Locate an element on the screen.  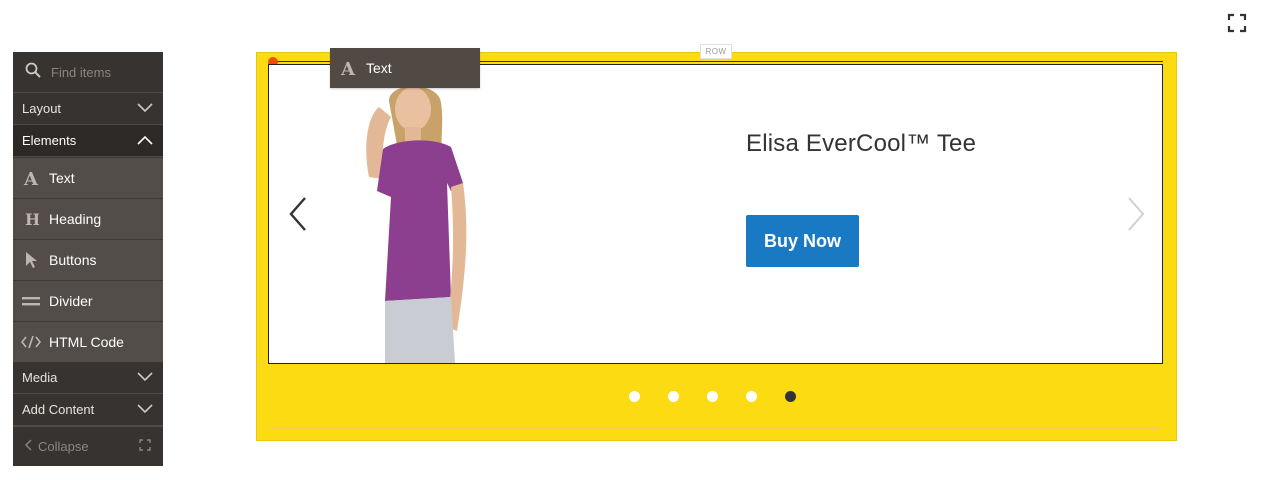
search-icon is located at coordinates (33, 72).